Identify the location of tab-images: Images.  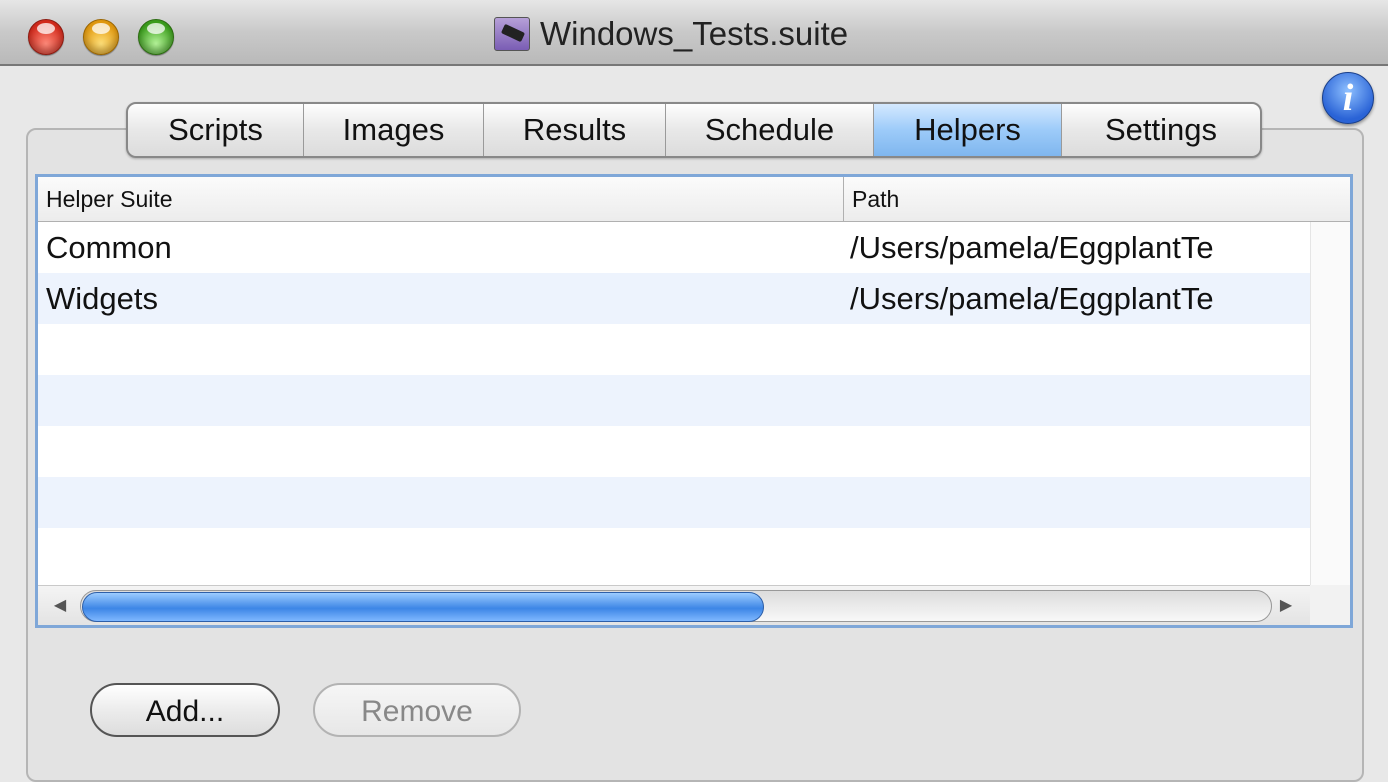
(394, 130).